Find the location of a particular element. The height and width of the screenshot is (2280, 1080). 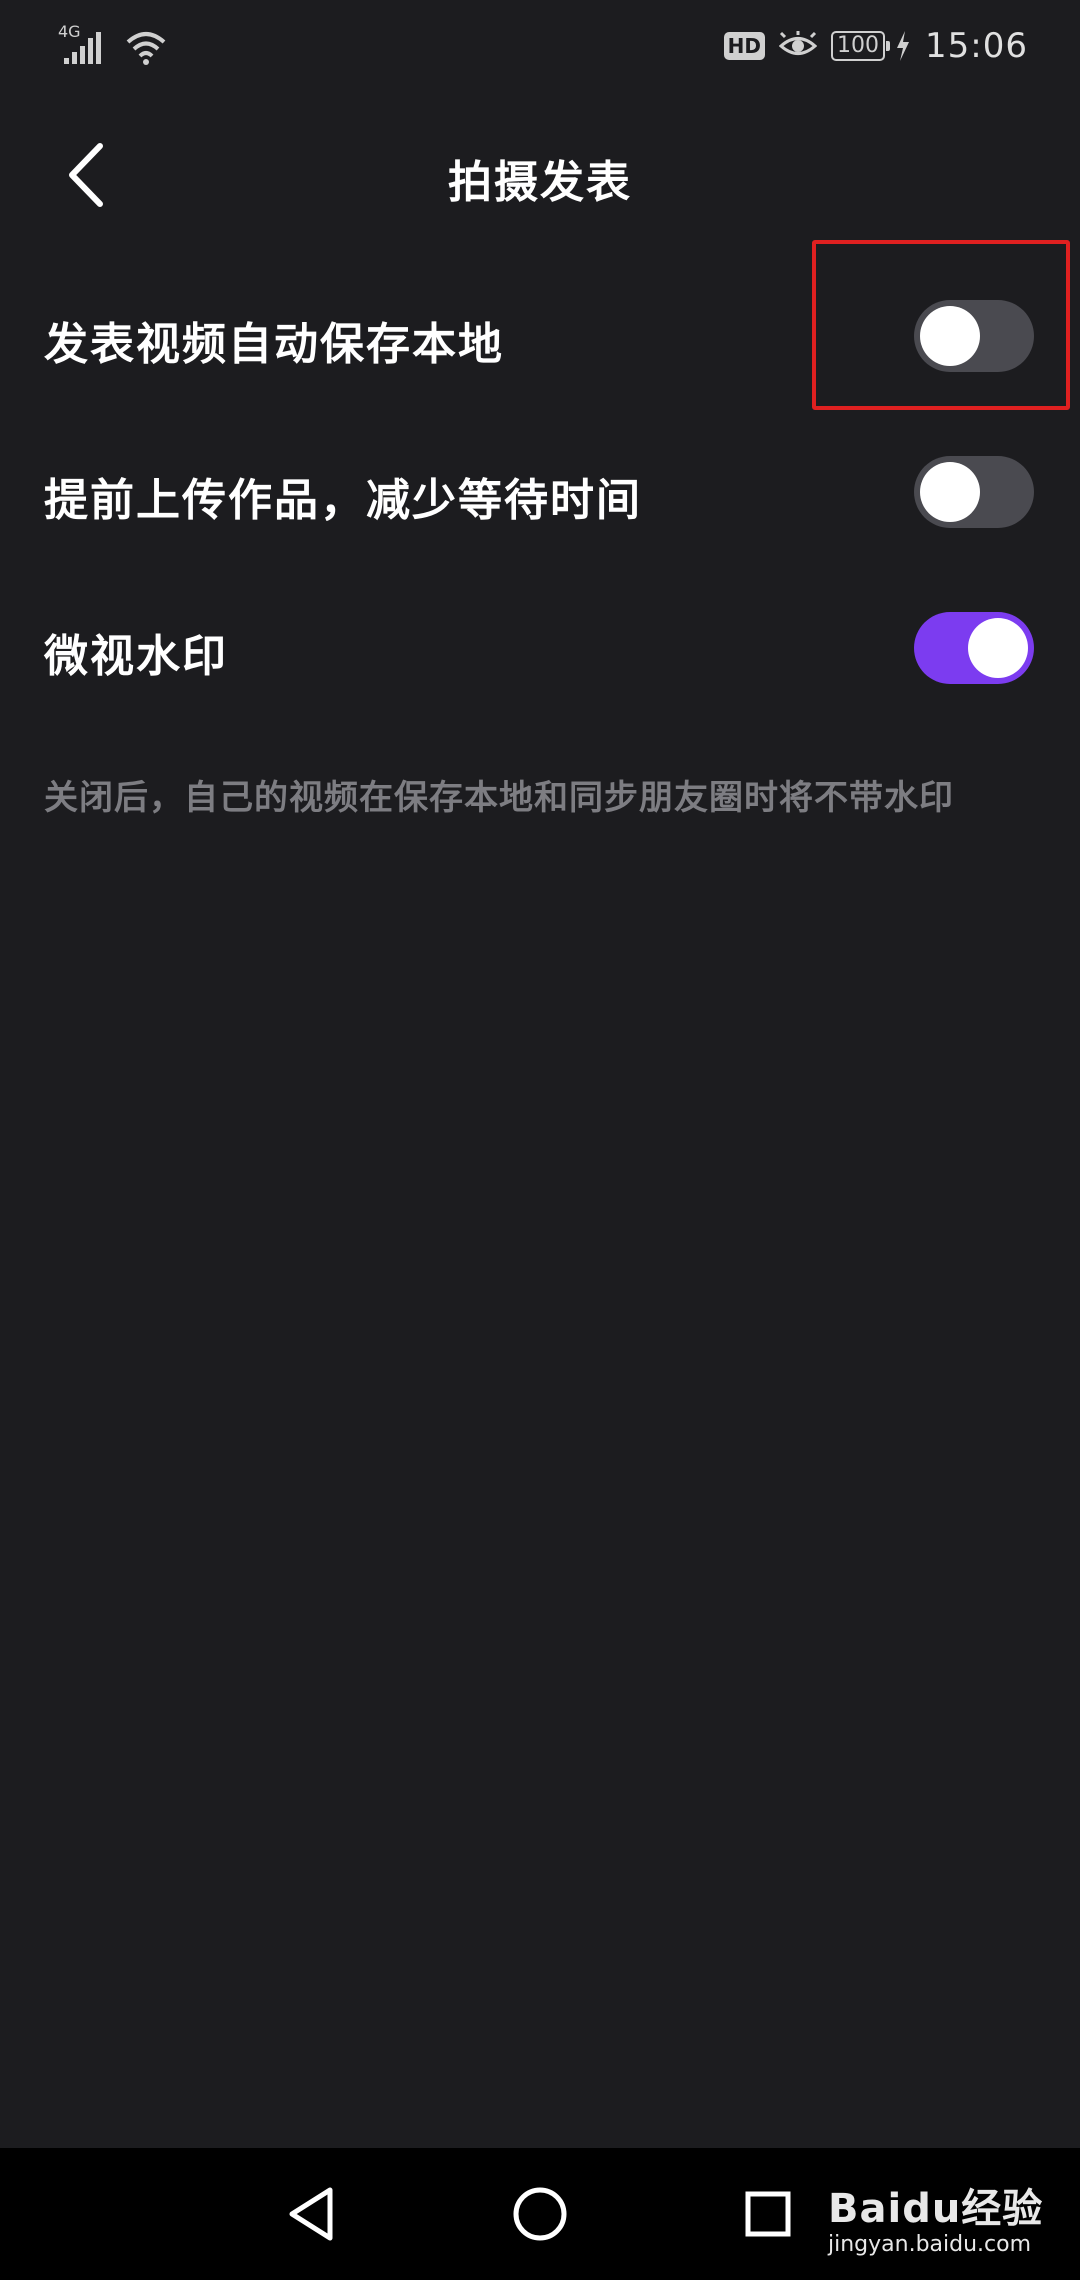

header: 拍摄发表 is located at coordinates (540, 175).